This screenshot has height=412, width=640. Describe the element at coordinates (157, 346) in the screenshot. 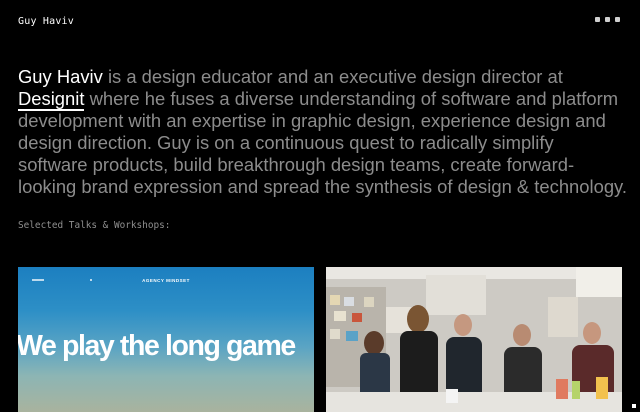

I see `card-headline: We play the long game` at that location.